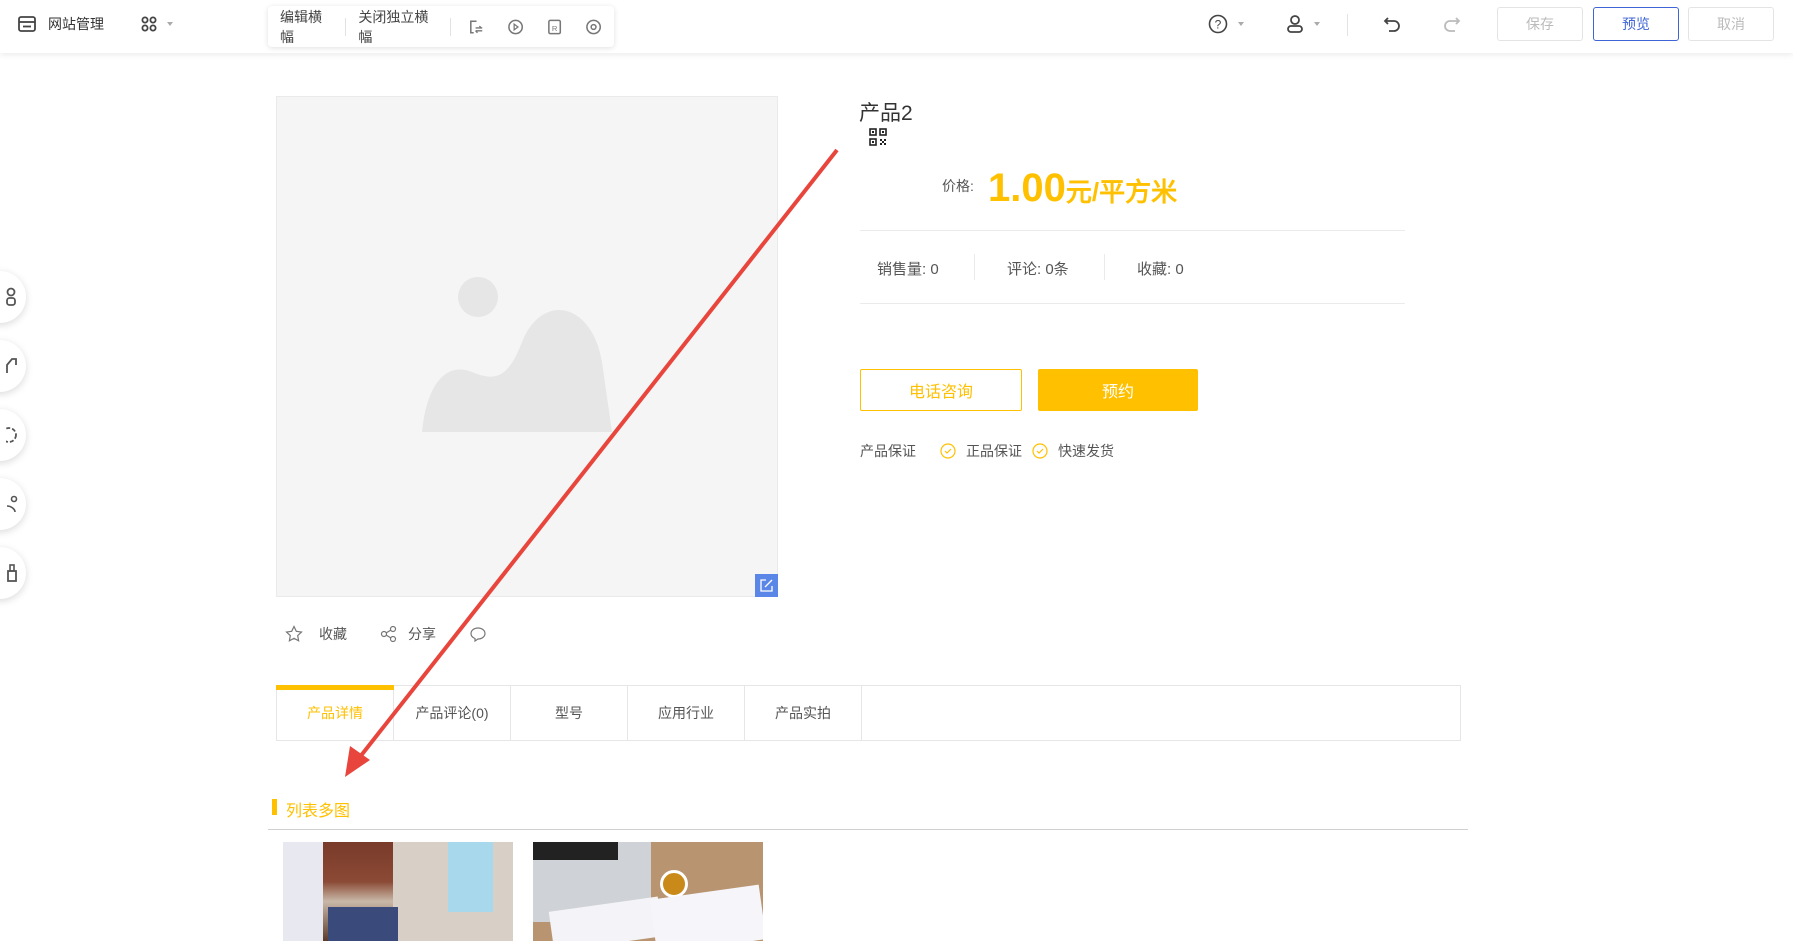  I want to click on palette-icon, so click(12, 504).